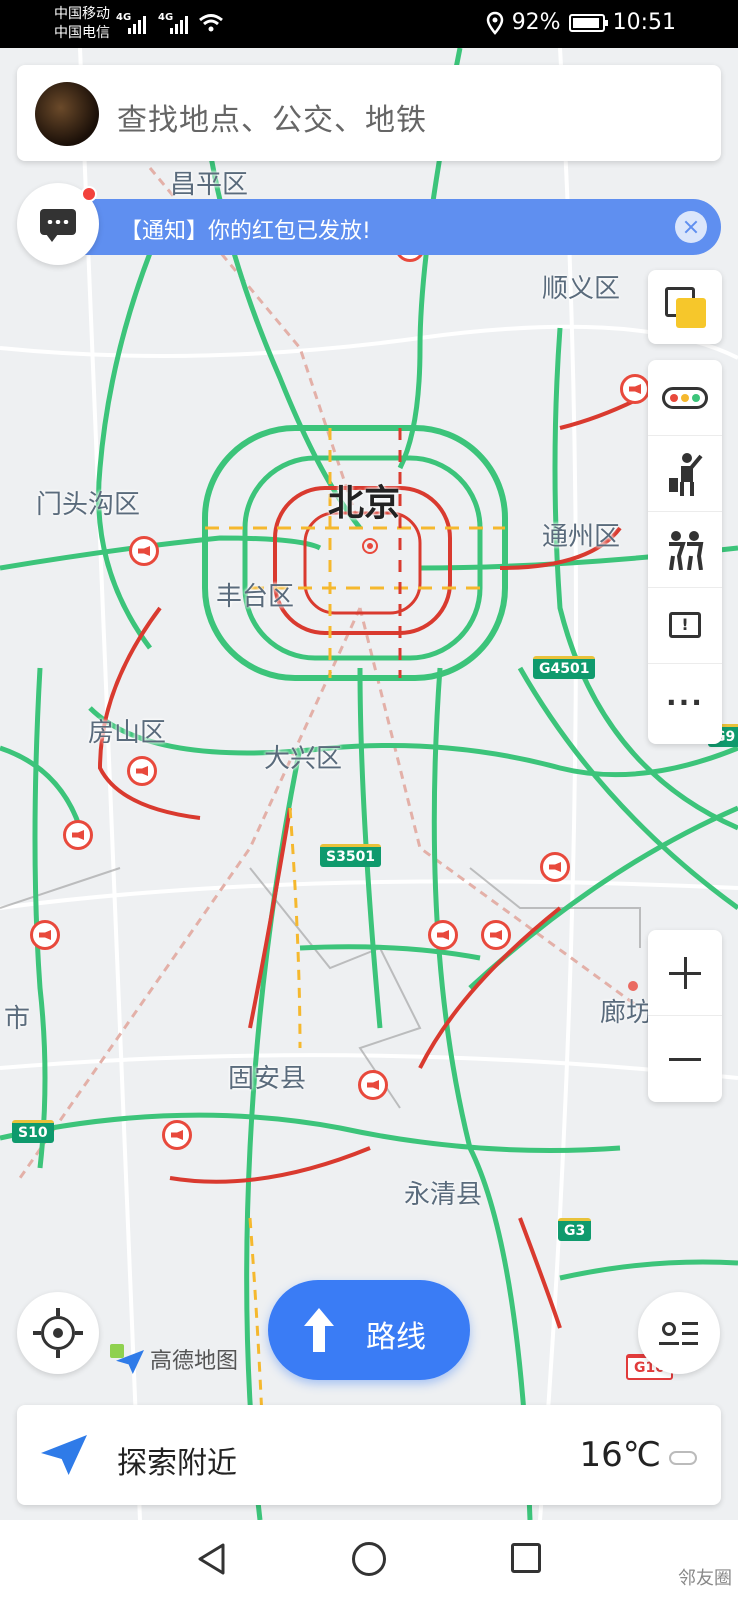  Describe the element at coordinates (127, 1359) in the screenshot. I see `amap-logo-icon` at that location.